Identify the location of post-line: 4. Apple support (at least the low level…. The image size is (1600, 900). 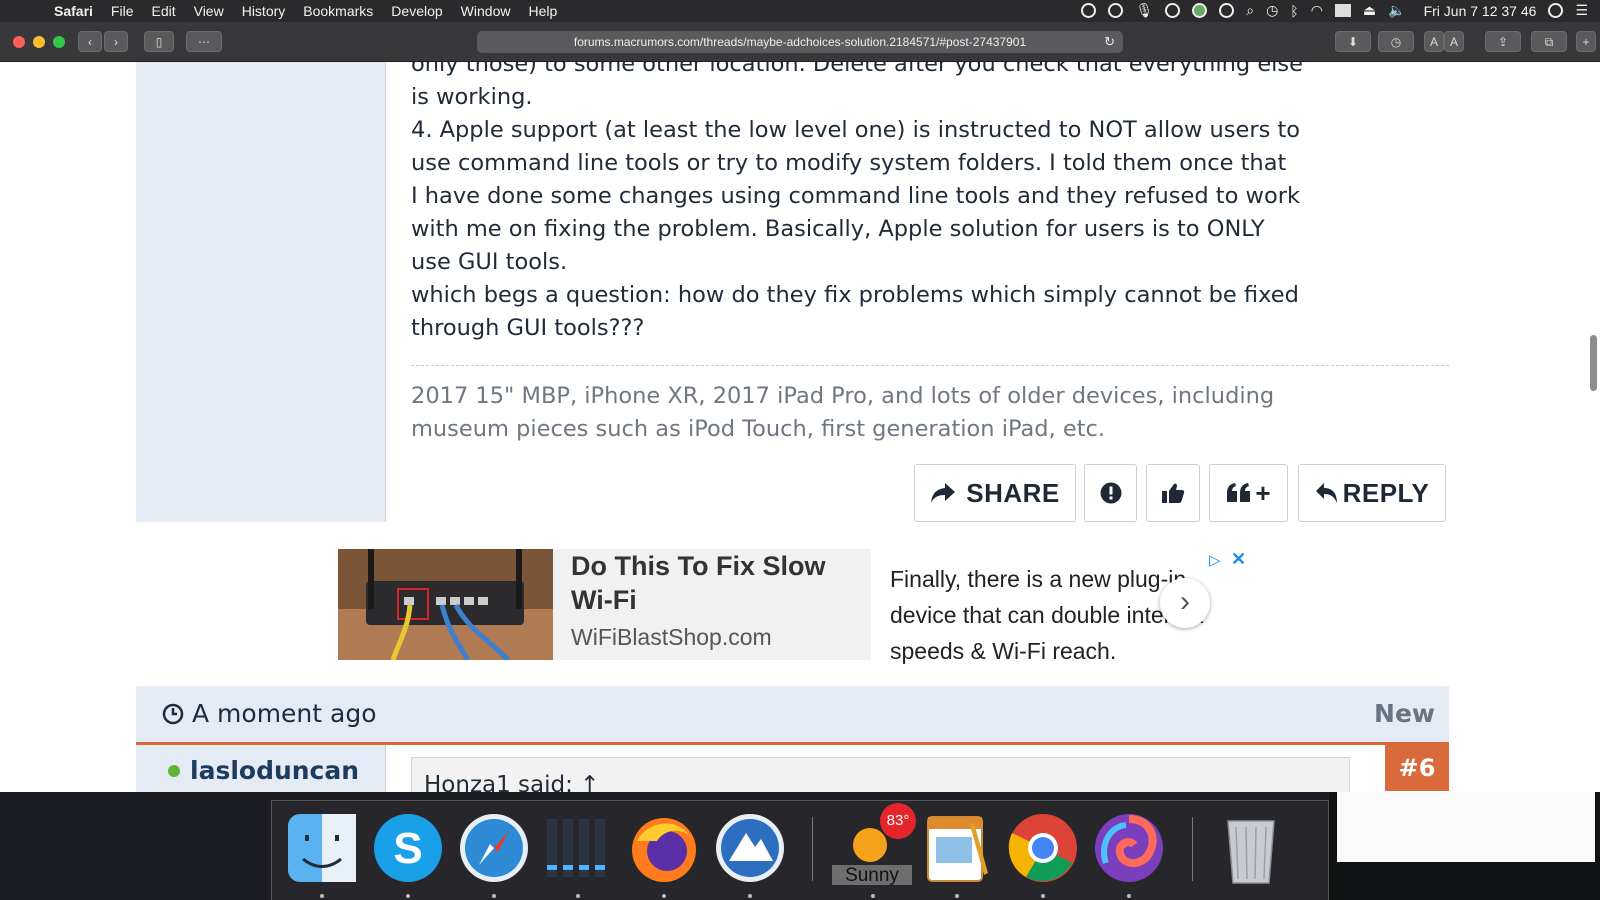
(856, 130).